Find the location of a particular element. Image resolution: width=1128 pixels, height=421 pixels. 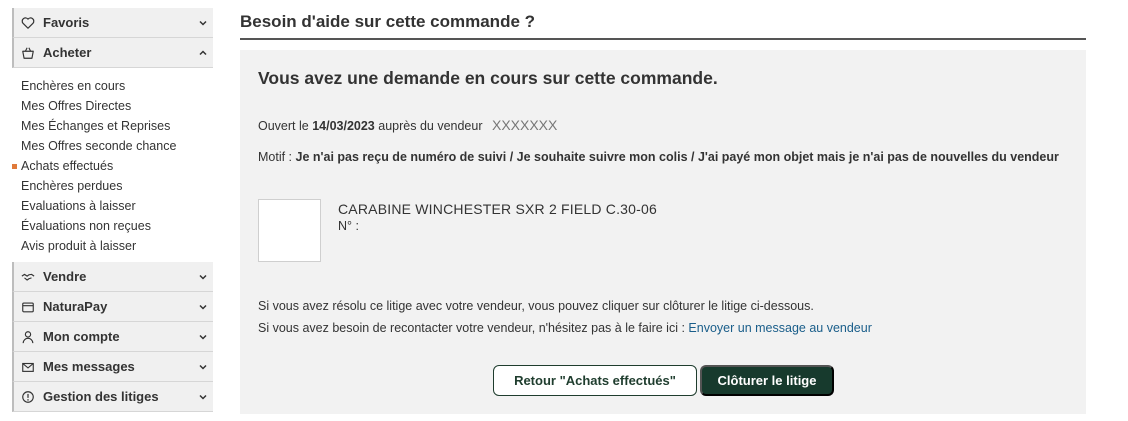

product-number: N° : is located at coordinates (348, 226).